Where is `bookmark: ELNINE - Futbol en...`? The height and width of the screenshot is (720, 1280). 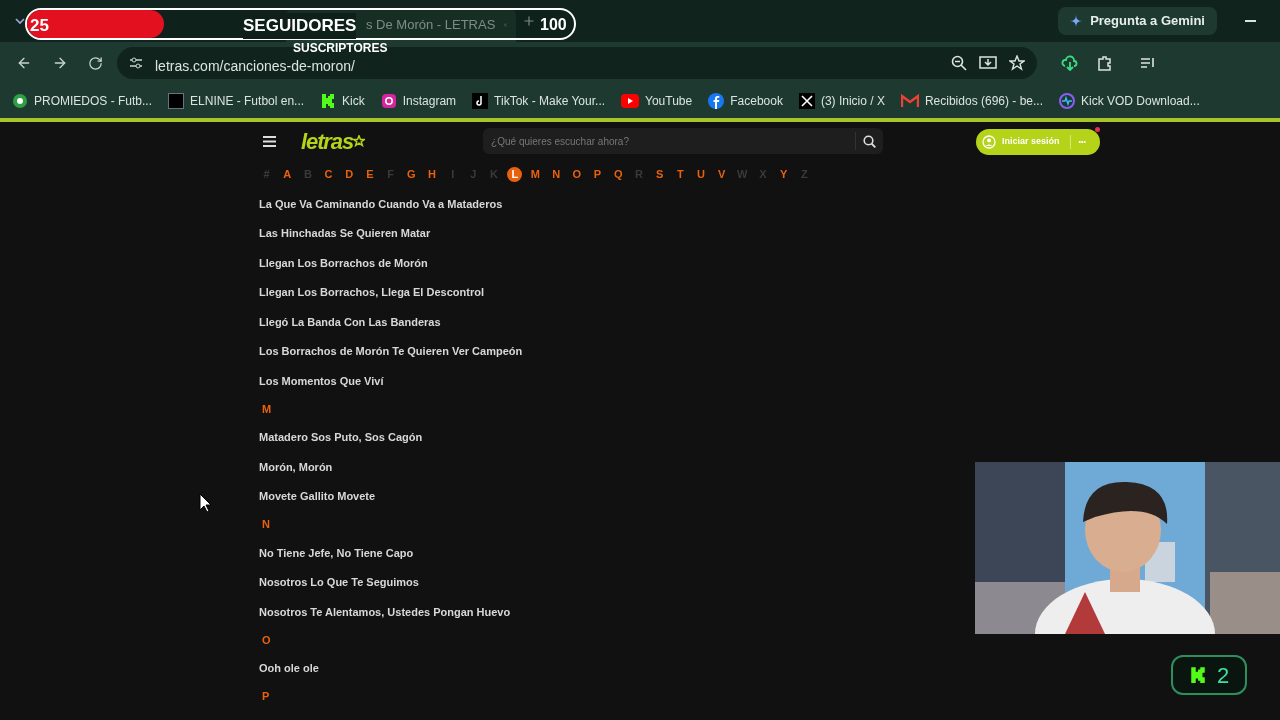 bookmark: ELNINE - Futbol en... is located at coordinates (236, 101).